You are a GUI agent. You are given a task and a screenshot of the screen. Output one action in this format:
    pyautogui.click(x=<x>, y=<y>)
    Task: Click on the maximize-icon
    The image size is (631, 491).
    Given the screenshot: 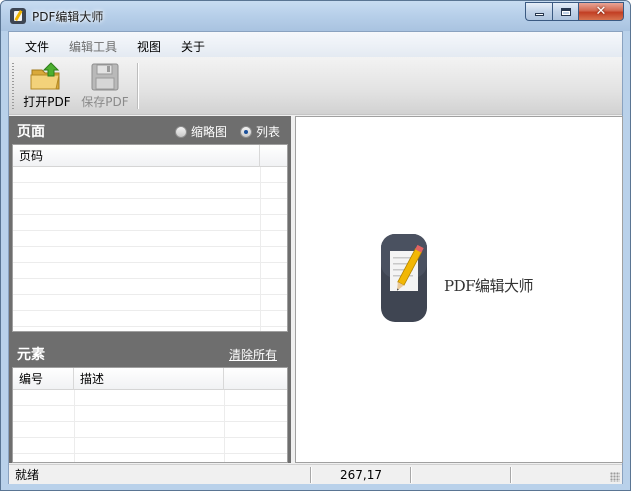 What is the action you would take?
    pyautogui.click(x=565, y=11)
    